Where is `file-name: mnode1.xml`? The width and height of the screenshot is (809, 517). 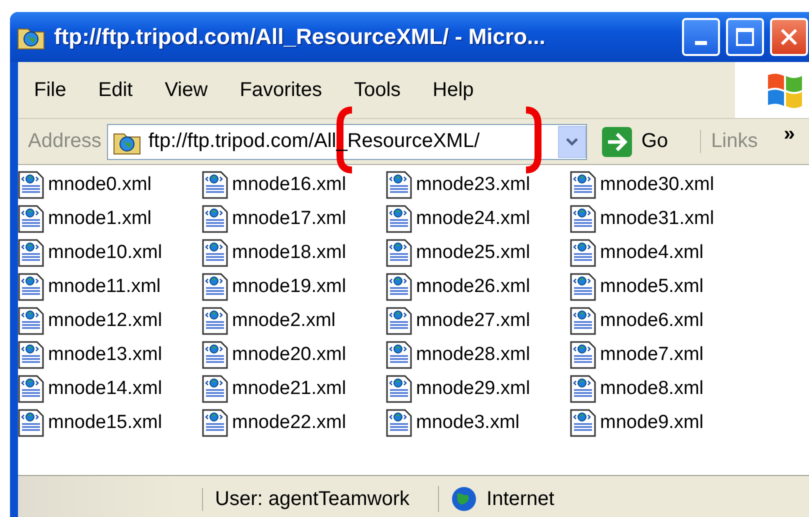
file-name: mnode1.xml is located at coordinates (100, 219).